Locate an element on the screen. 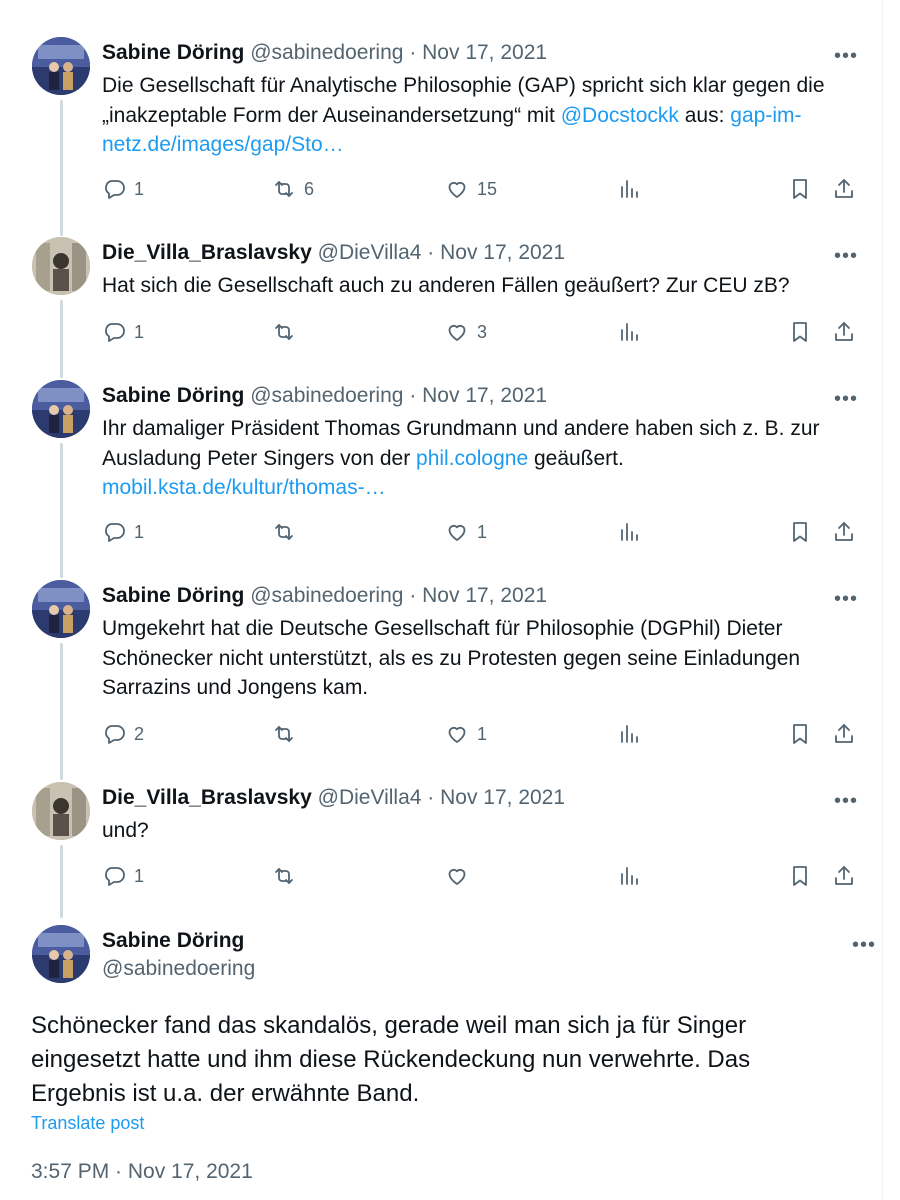  like-button: 15 is located at coordinates (471, 189).